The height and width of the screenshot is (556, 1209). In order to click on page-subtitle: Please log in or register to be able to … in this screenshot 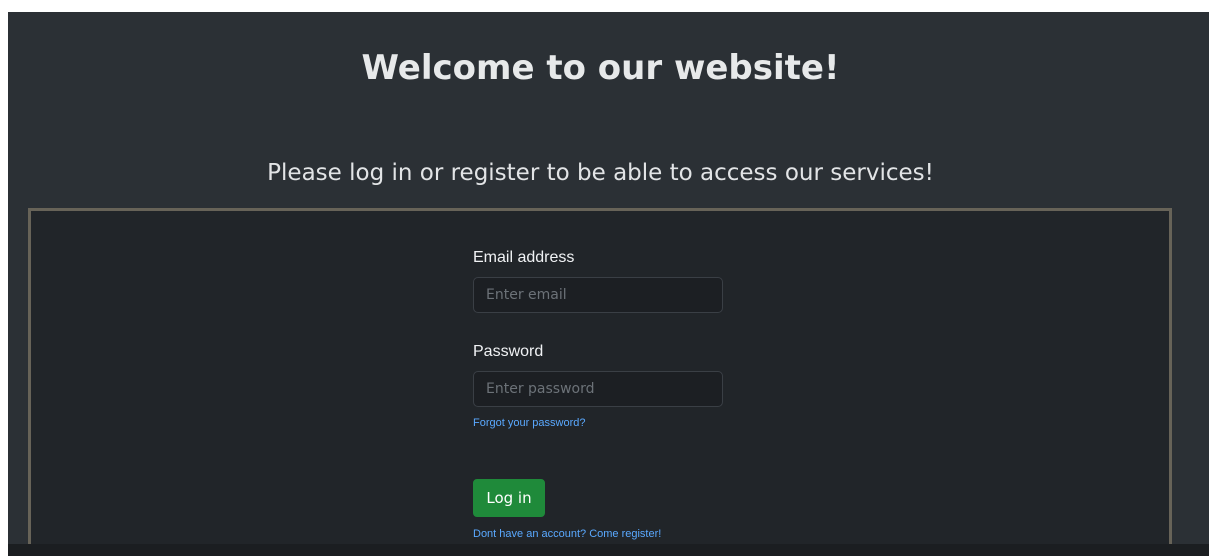, I will do `click(600, 173)`.